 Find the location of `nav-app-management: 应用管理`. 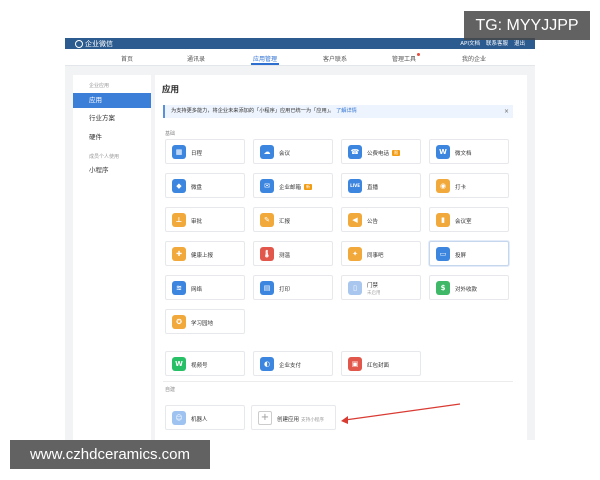

nav-app-management: 应用管理 is located at coordinates (265, 59).